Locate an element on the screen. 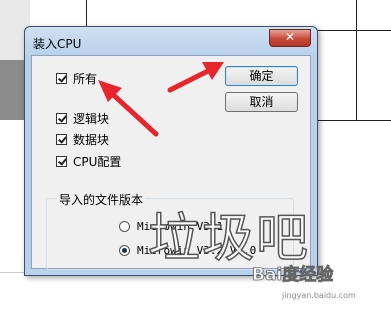 The width and height of the screenshot is (391, 309). baidu-jingyan-logo: Bai度经验 is located at coordinates (293, 275).